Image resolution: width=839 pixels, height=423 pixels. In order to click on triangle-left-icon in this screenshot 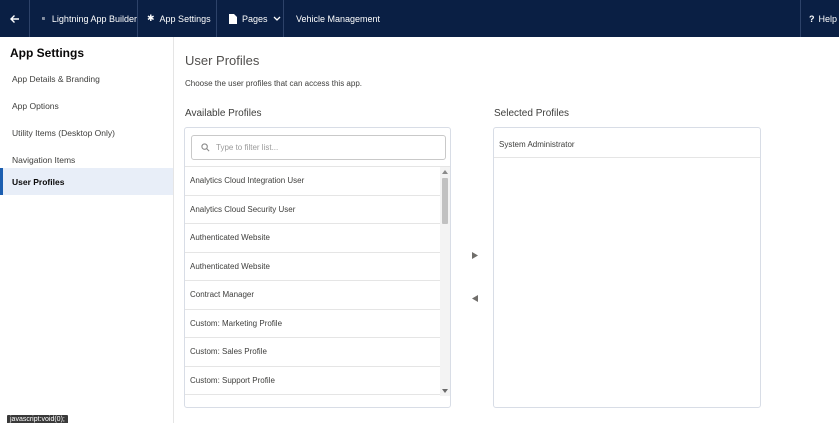, I will do `click(475, 298)`.